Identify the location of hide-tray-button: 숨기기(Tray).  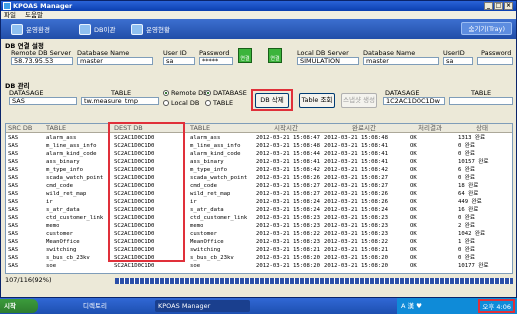
(486, 28).